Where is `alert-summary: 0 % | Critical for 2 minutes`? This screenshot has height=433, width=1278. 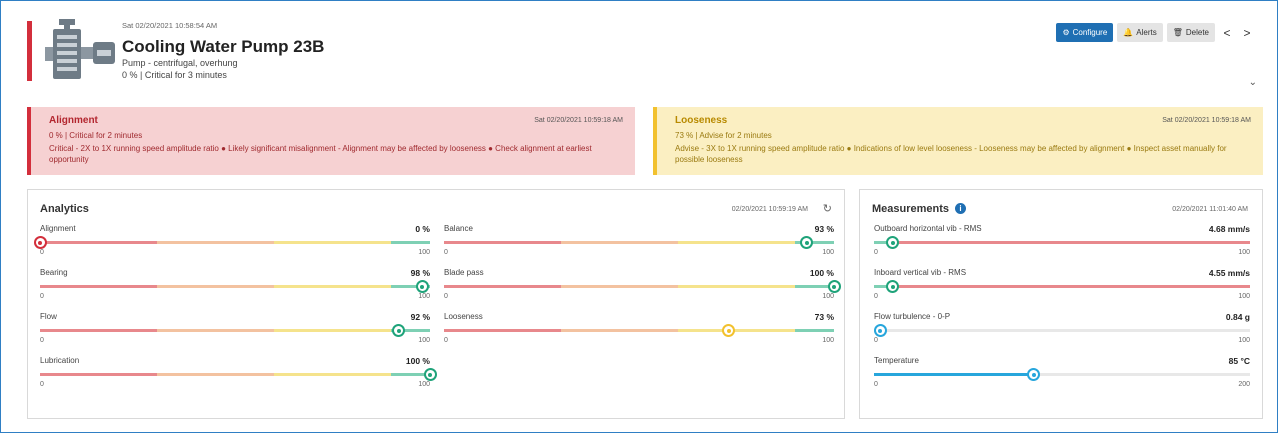 alert-summary: 0 % | Critical for 2 minutes is located at coordinates (96, 135).